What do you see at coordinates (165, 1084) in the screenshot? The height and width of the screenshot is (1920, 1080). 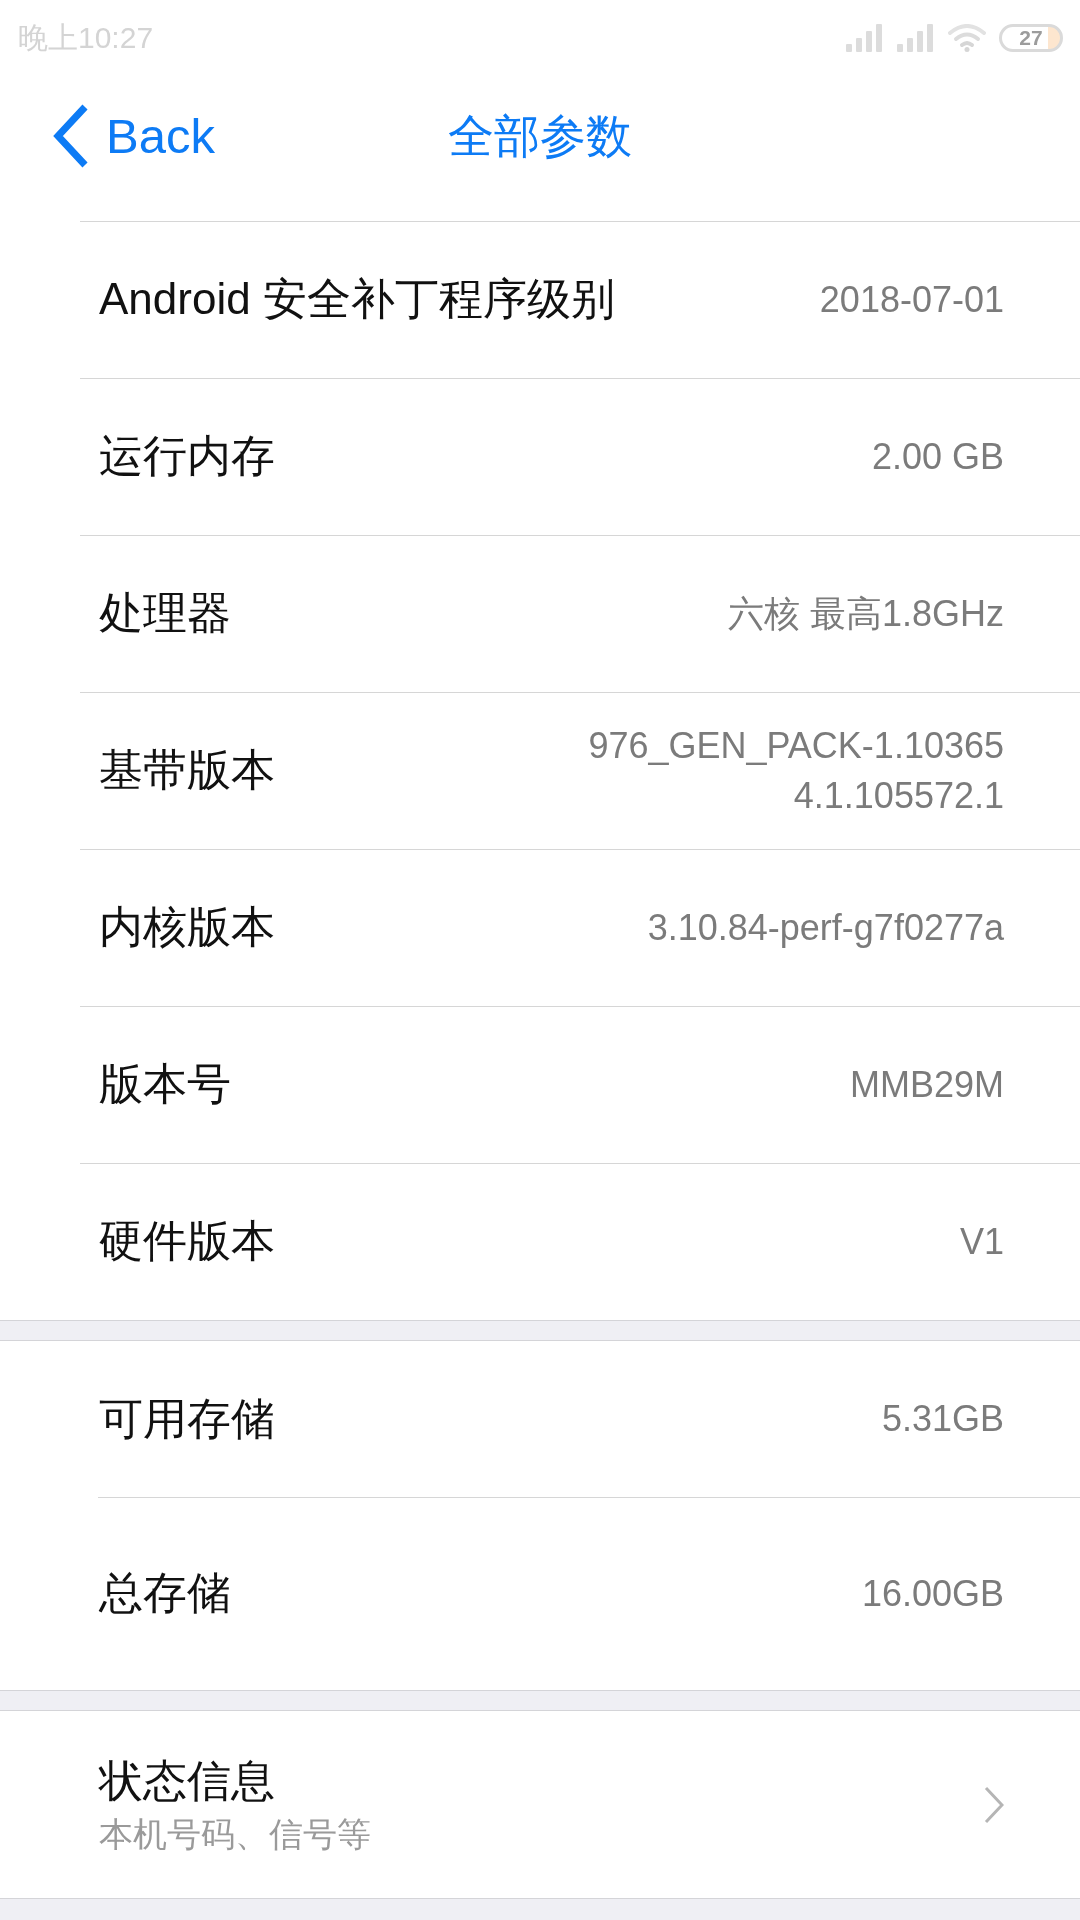 I see `row-label: 版本号` at bounding box center [165, 1084].